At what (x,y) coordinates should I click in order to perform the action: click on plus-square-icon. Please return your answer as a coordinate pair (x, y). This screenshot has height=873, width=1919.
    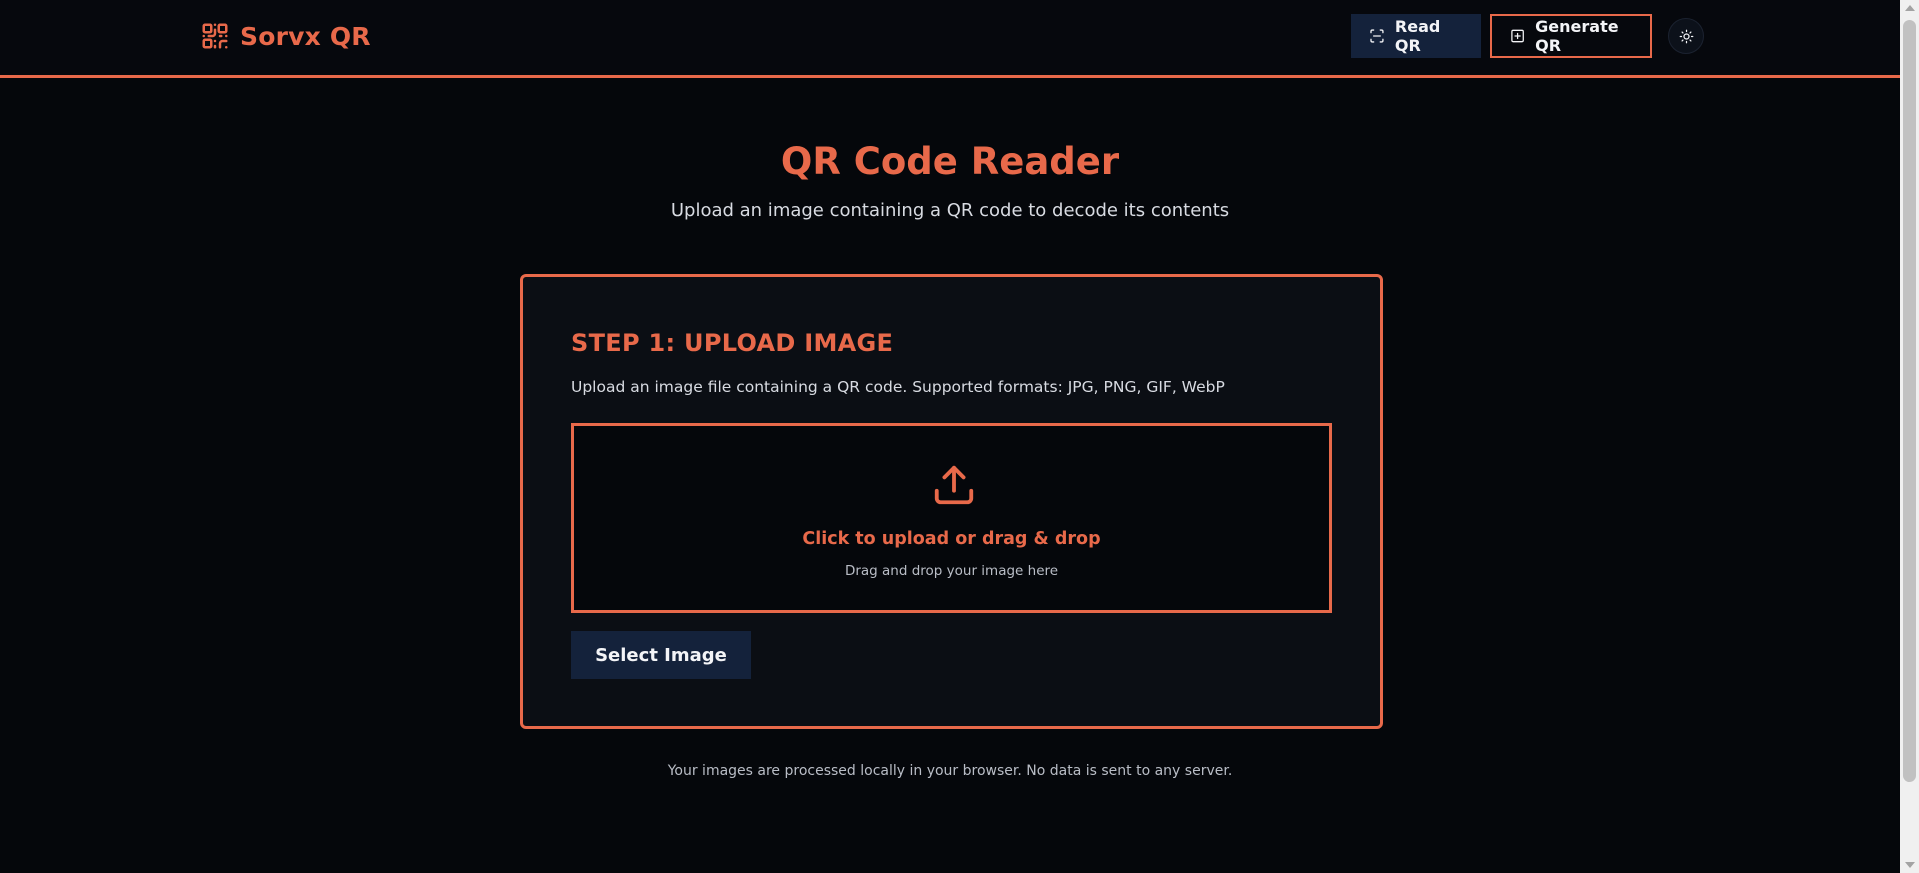
    Looking at the image, I should click on (1517, 36).